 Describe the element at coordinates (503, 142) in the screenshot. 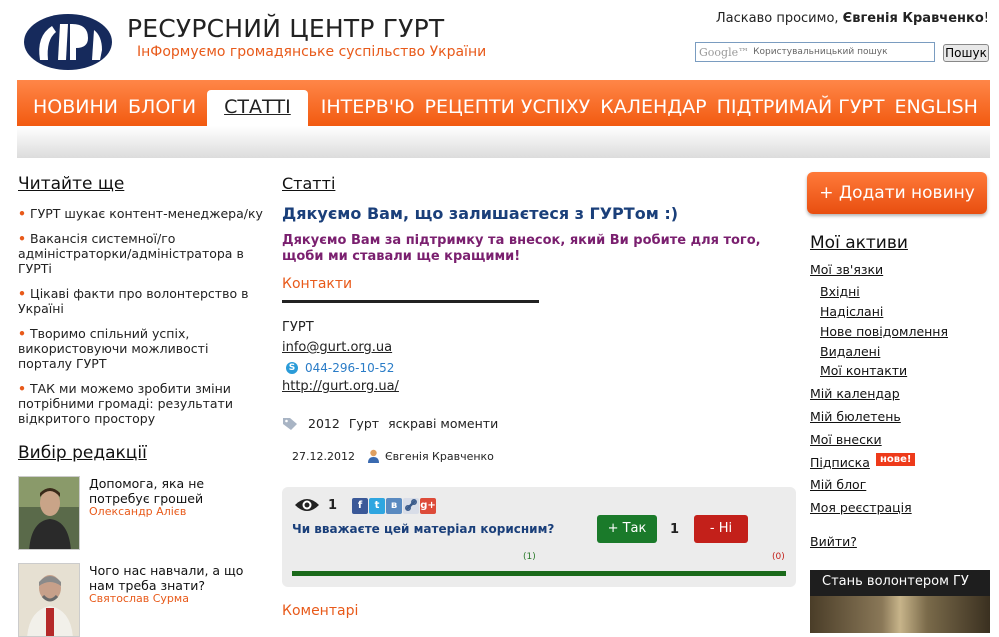

I see `sub-nav-bar` at that location.